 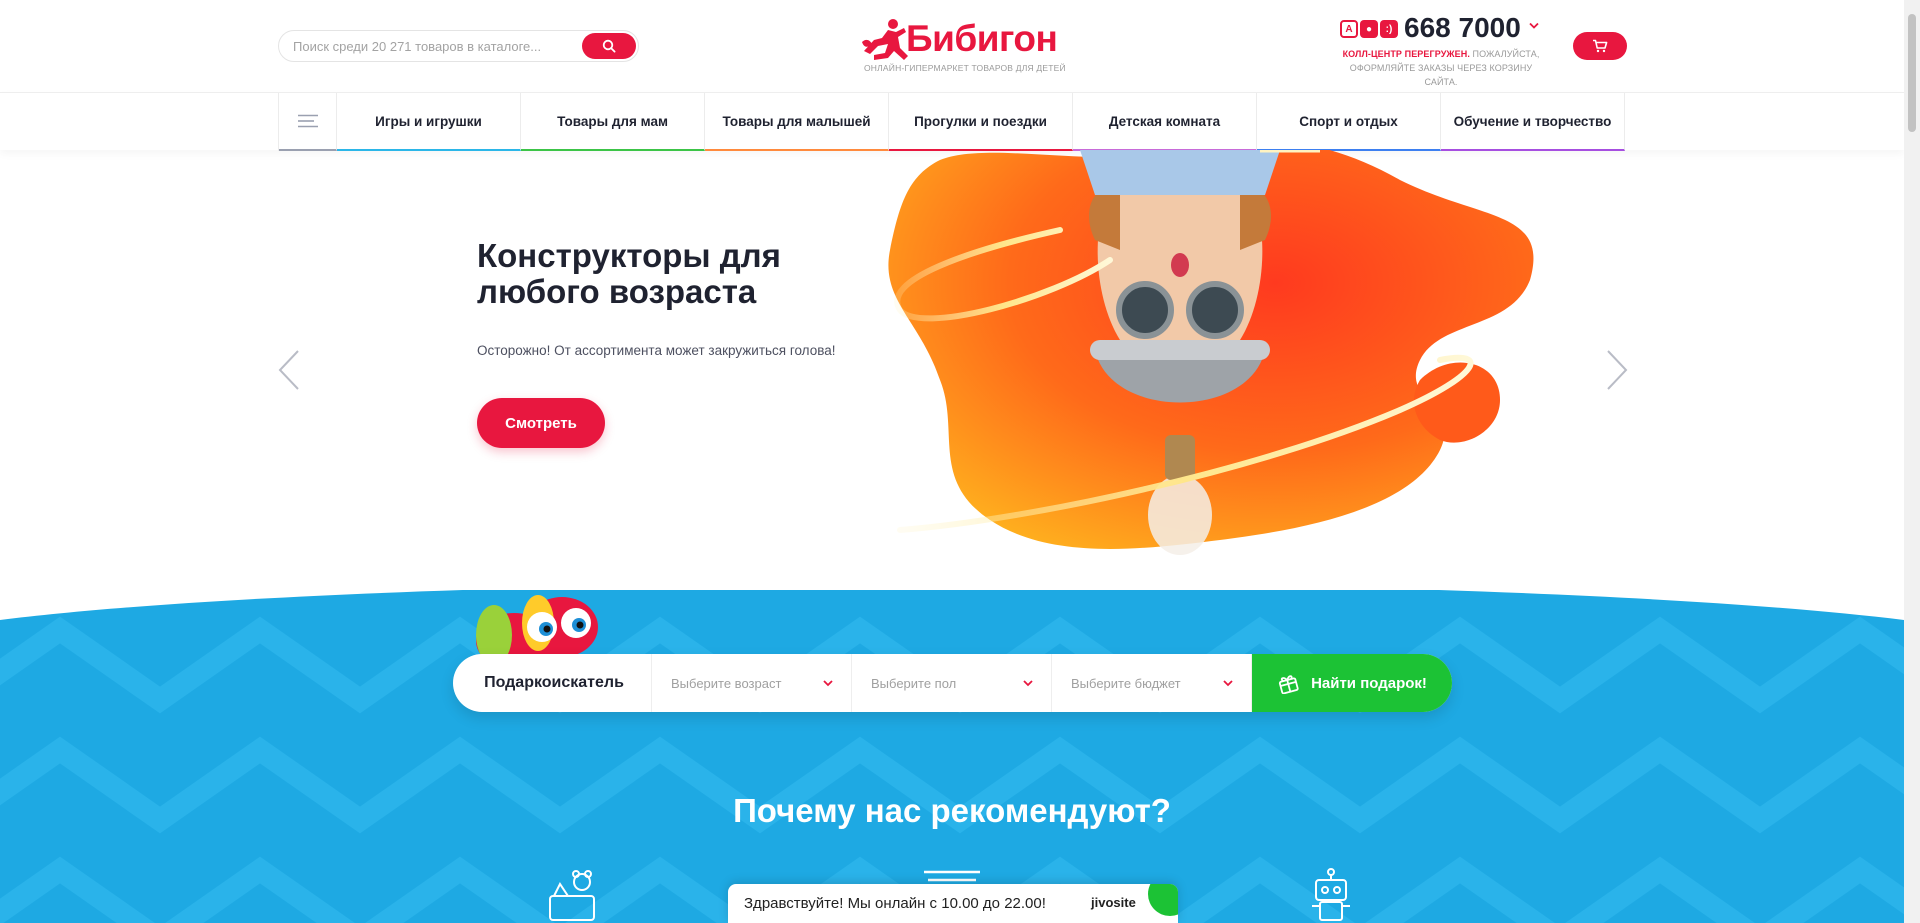 I want to click on logo-subtitle: ОНЛАЙН-ГИПЕРМАРКЕТ ТОВАРОВ ДЛЯ ДЕТЕЙ, so click(x=965, y=68).